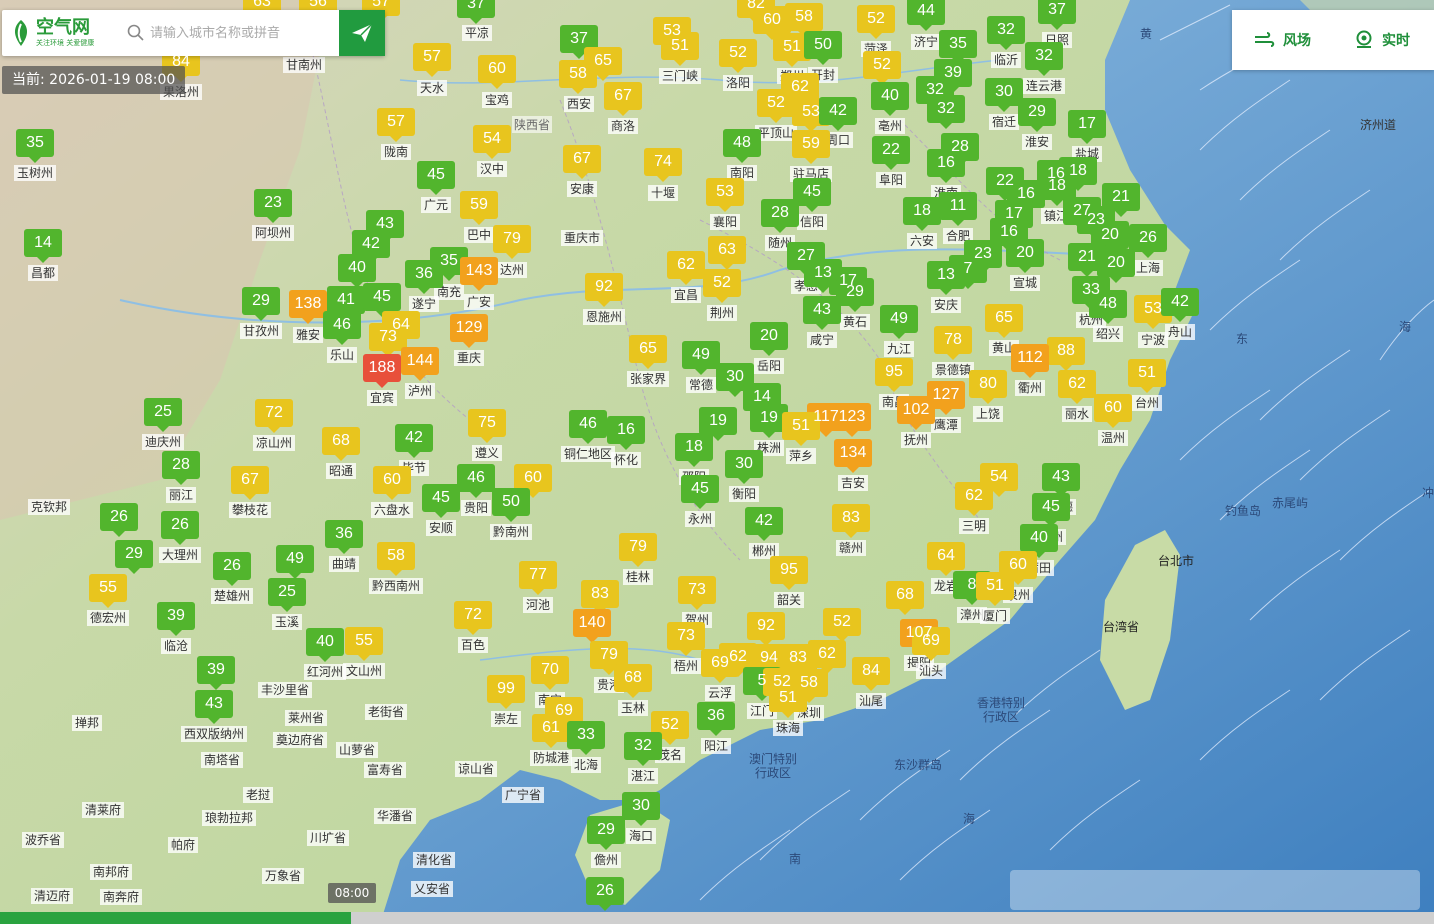 The height and width of the screenshot is (924, 1434). Describe the element at coordinates (851, 521) in the screenshot. I see `aqi-marker: 83` at that location.